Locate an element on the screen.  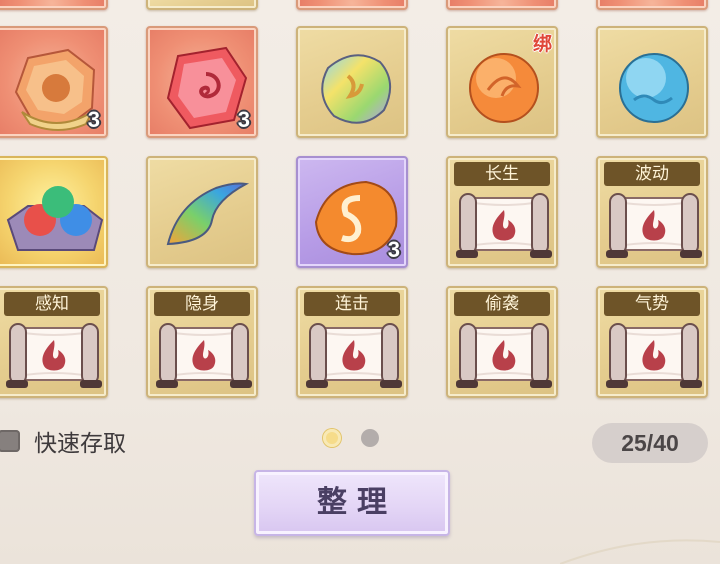
quick-access-checkbox is located at coordinates (10, 441).